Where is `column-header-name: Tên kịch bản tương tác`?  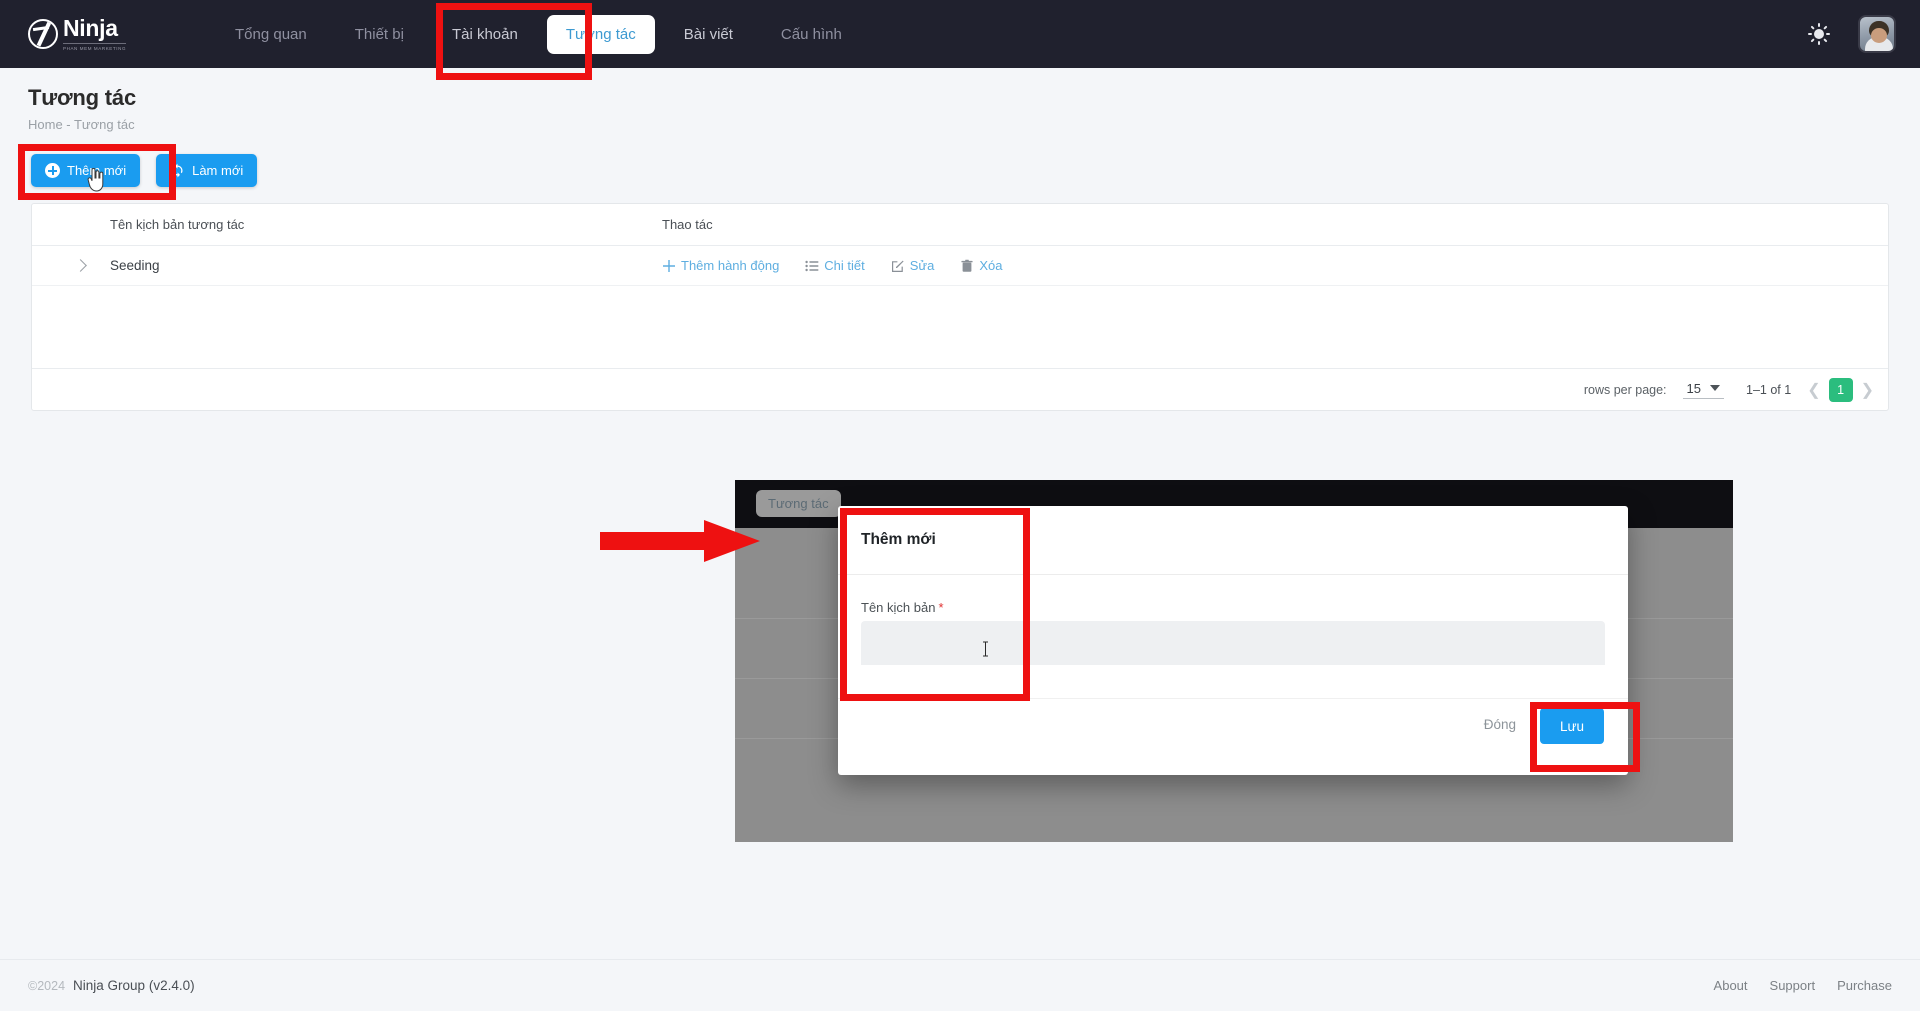 column-header-name: Tên kịch bản tương tác is located at coordinates (177, 224).